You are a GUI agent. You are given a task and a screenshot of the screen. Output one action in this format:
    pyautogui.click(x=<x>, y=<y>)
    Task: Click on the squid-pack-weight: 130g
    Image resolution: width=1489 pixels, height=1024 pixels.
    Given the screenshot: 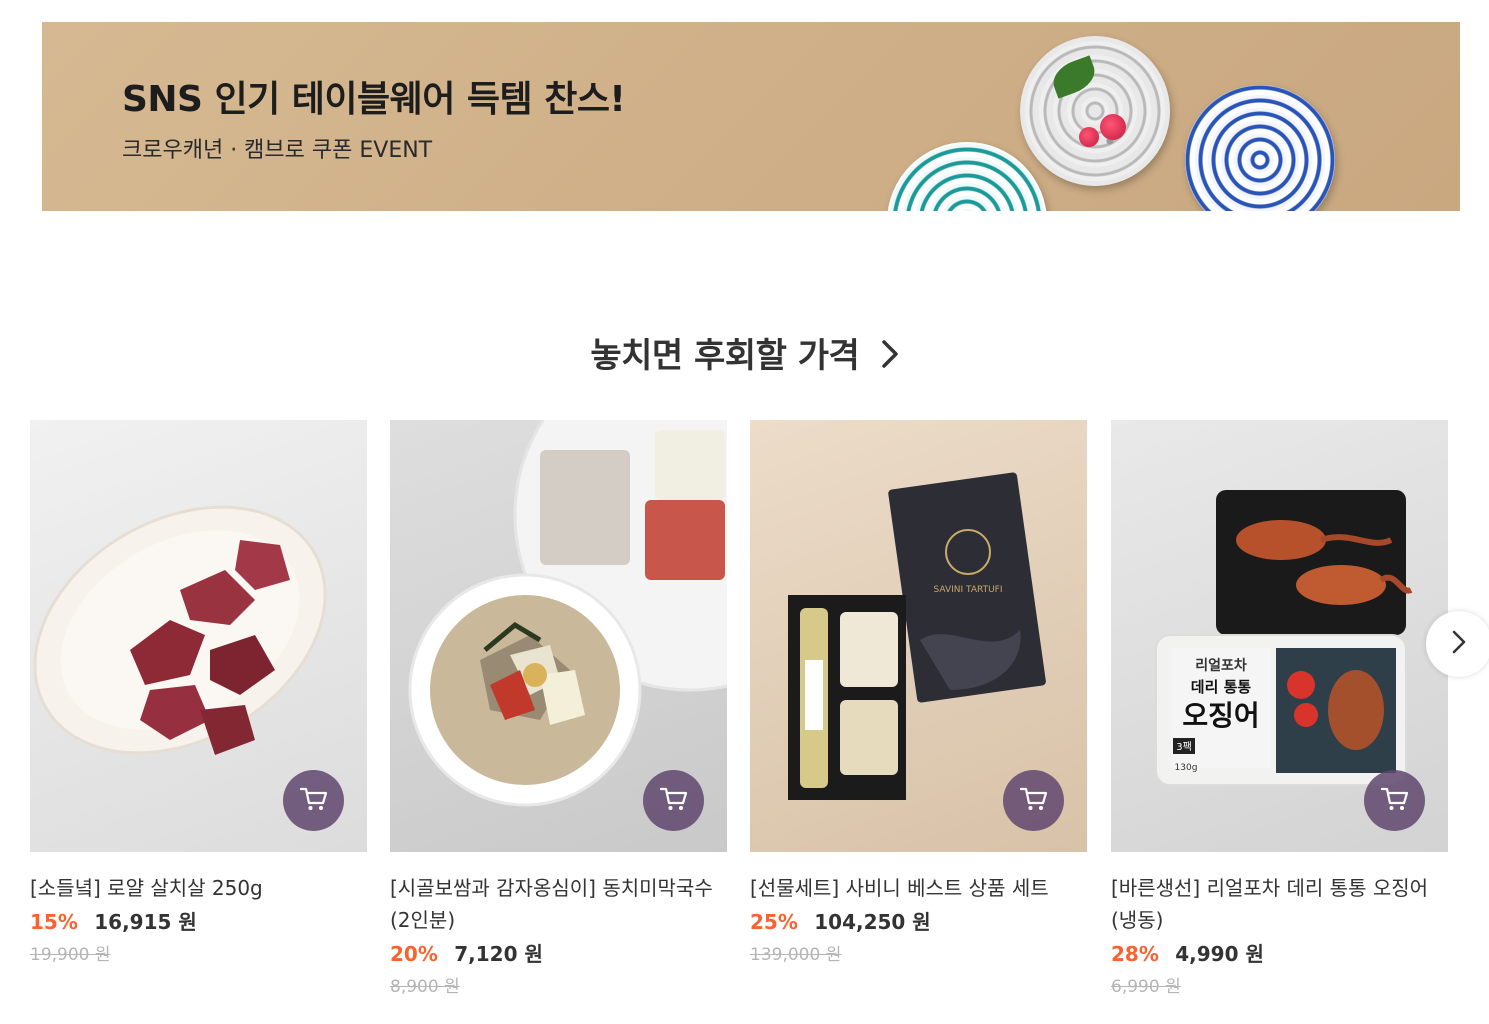 What is the action you would take?
    pyautogui.click(x=1186, y=768)
    